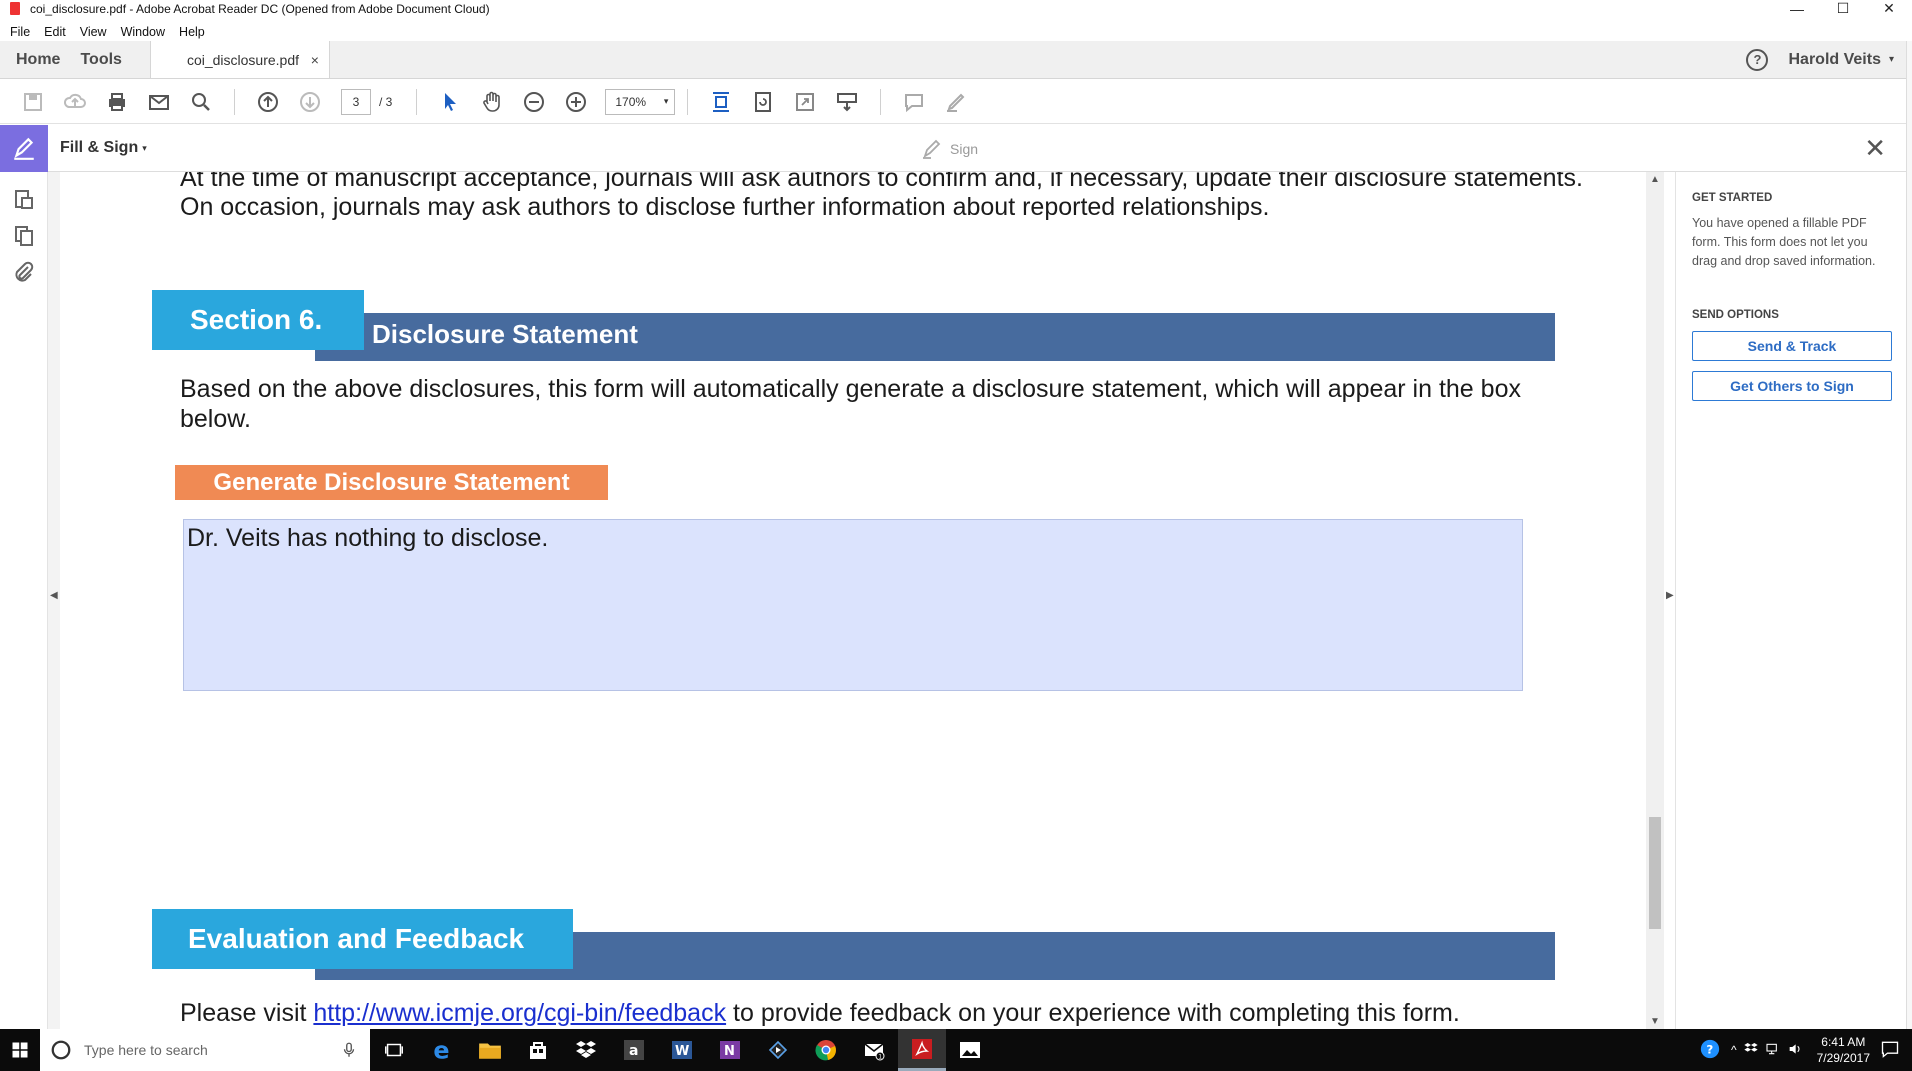 This screenshot has width=1912, height=1071. Describe the element at coordinates (1792, 346) in the screenshot. I see `send-track-button: Send & Track` at that location.